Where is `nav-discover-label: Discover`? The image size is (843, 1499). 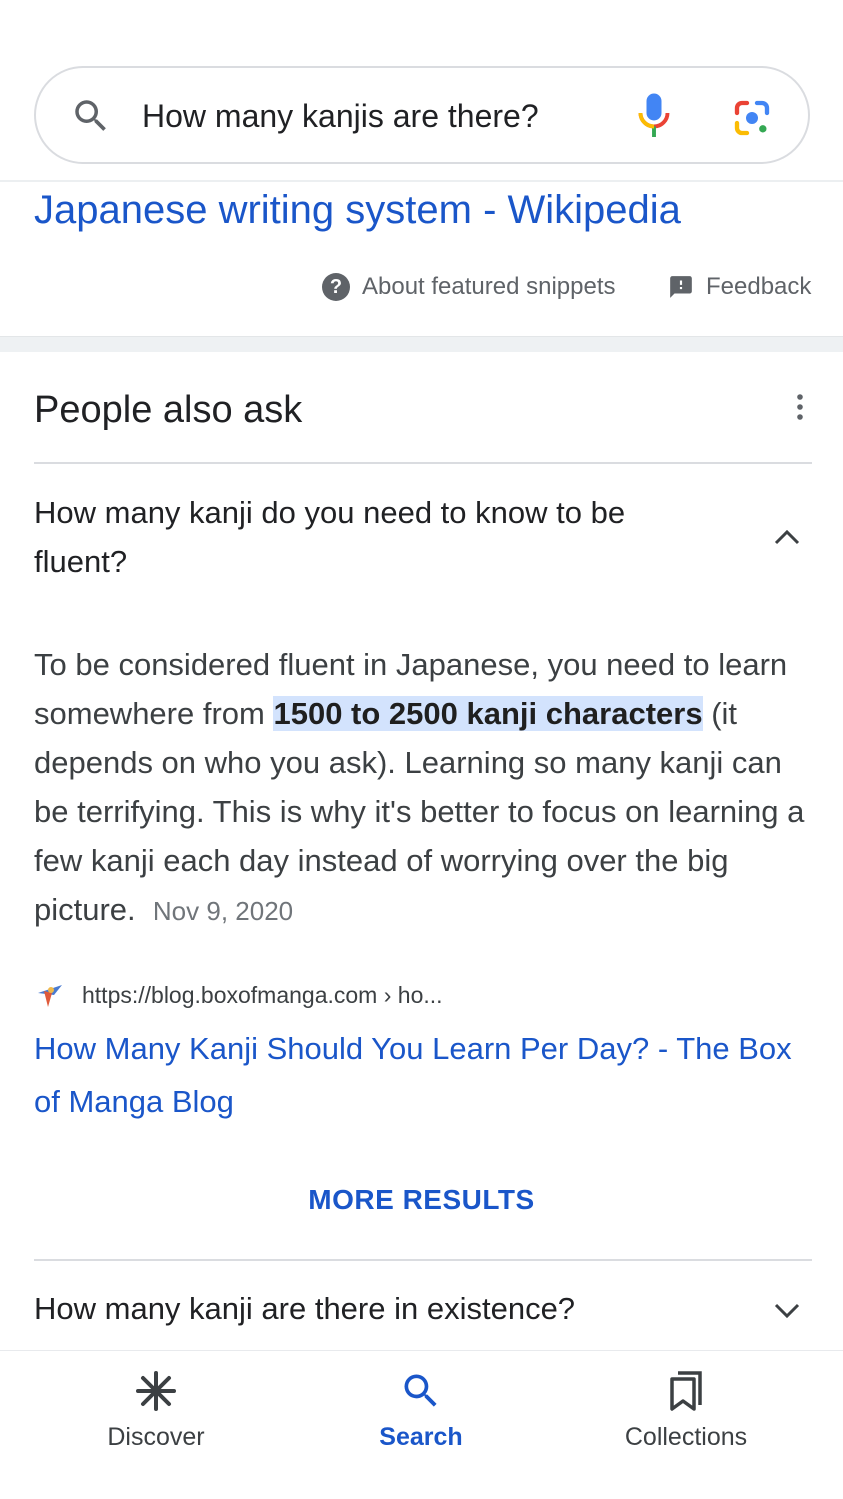
nav-discover-label: Discover is located at coordinates (156, 1437).